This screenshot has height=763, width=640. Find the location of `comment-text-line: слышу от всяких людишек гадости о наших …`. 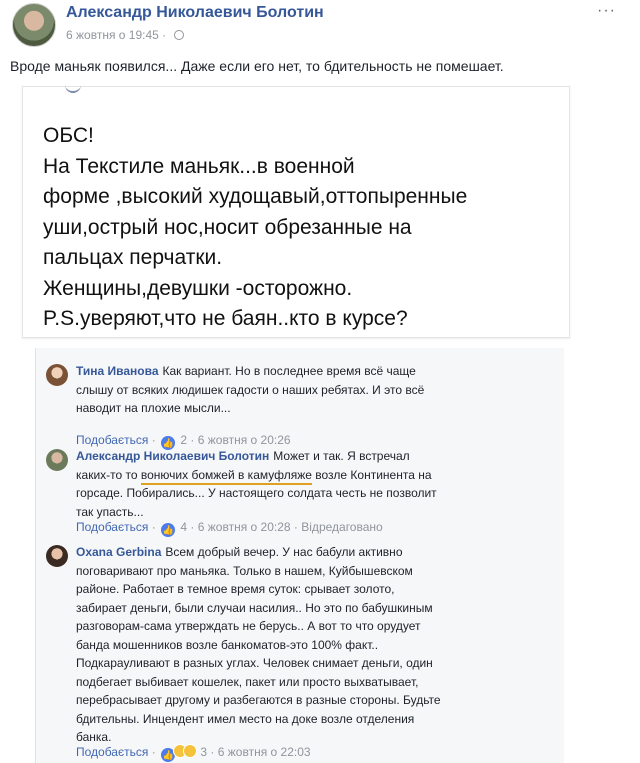

comment-text-line: слышу от всяких людишек гадости о наших … is located at coordinates (250, 389).